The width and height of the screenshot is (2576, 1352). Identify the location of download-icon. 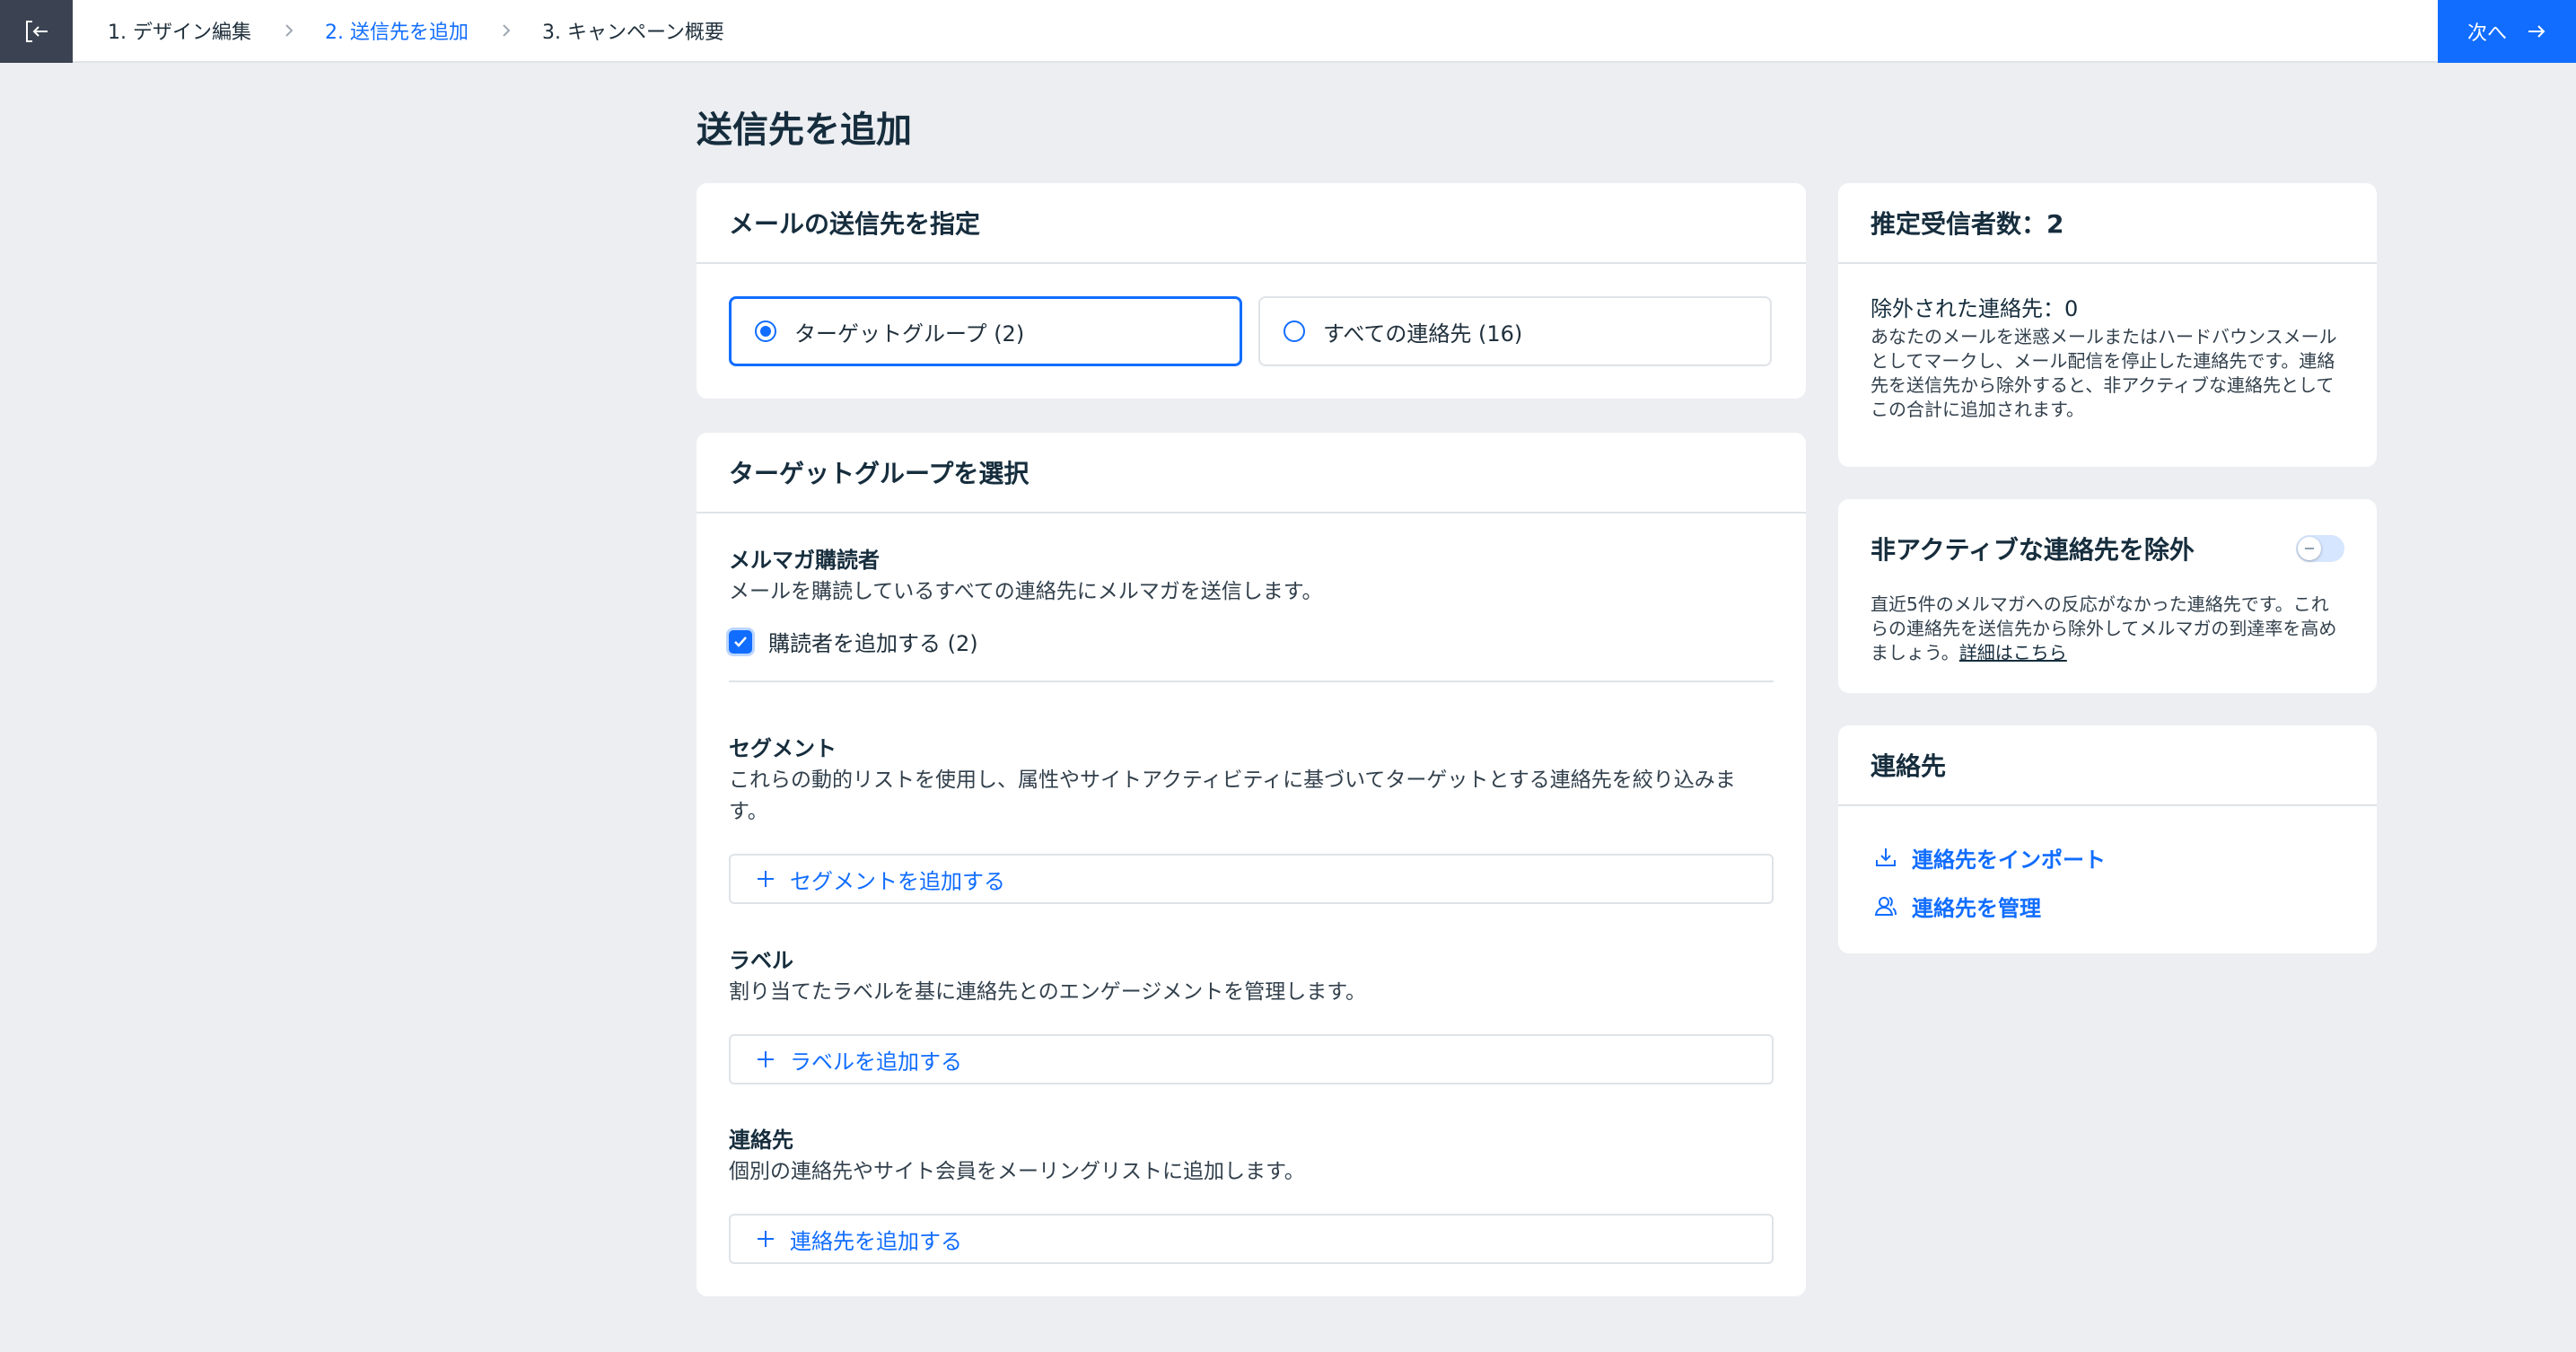
(1886, 857).